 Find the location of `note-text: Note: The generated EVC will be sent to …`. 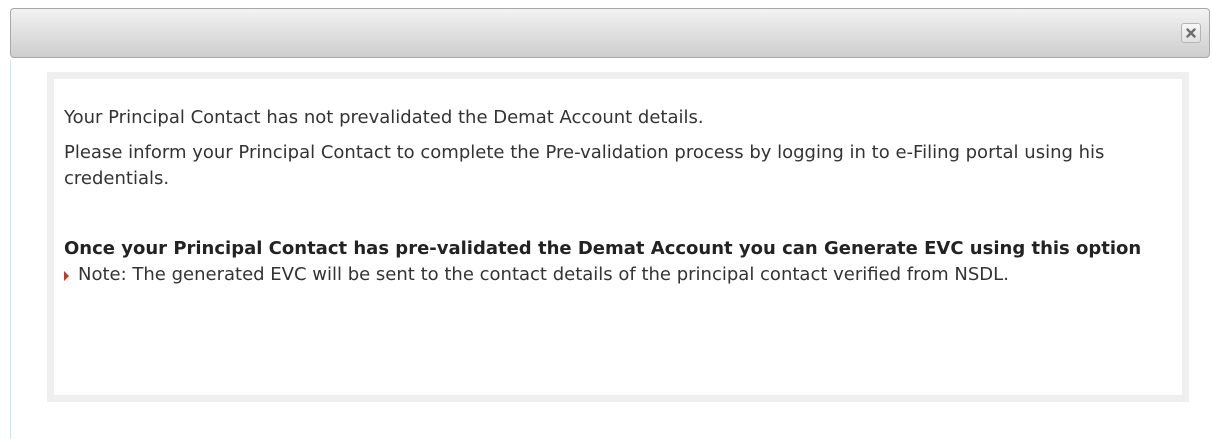

note-text: Note: The generated EVC will be sent to … is located at coordinates (543, 274).